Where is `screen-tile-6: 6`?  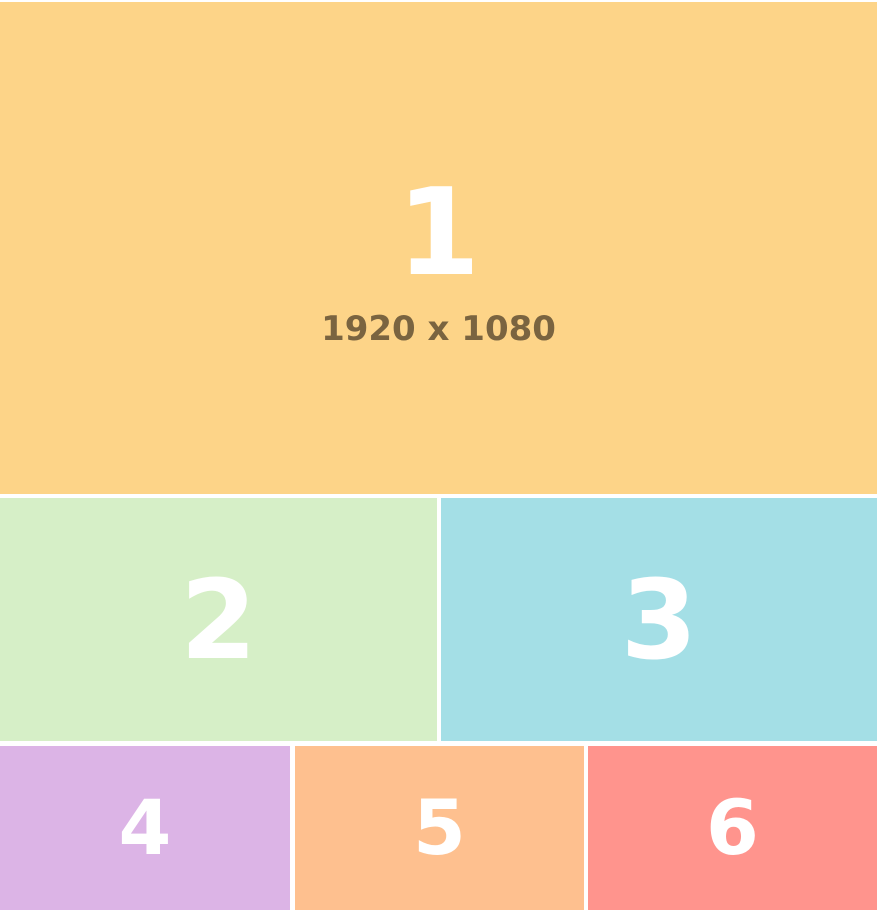 screen-tile-6: 6 is located at coordinates (732, 828).